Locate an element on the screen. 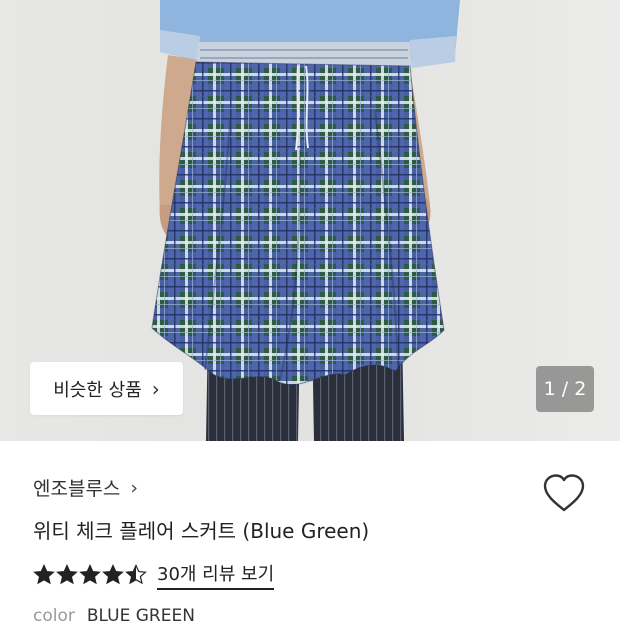 The height and width of the screenshot is (626, 620). similar-products-button: 비슷한 상품 › is located at coordinates (106, 388).